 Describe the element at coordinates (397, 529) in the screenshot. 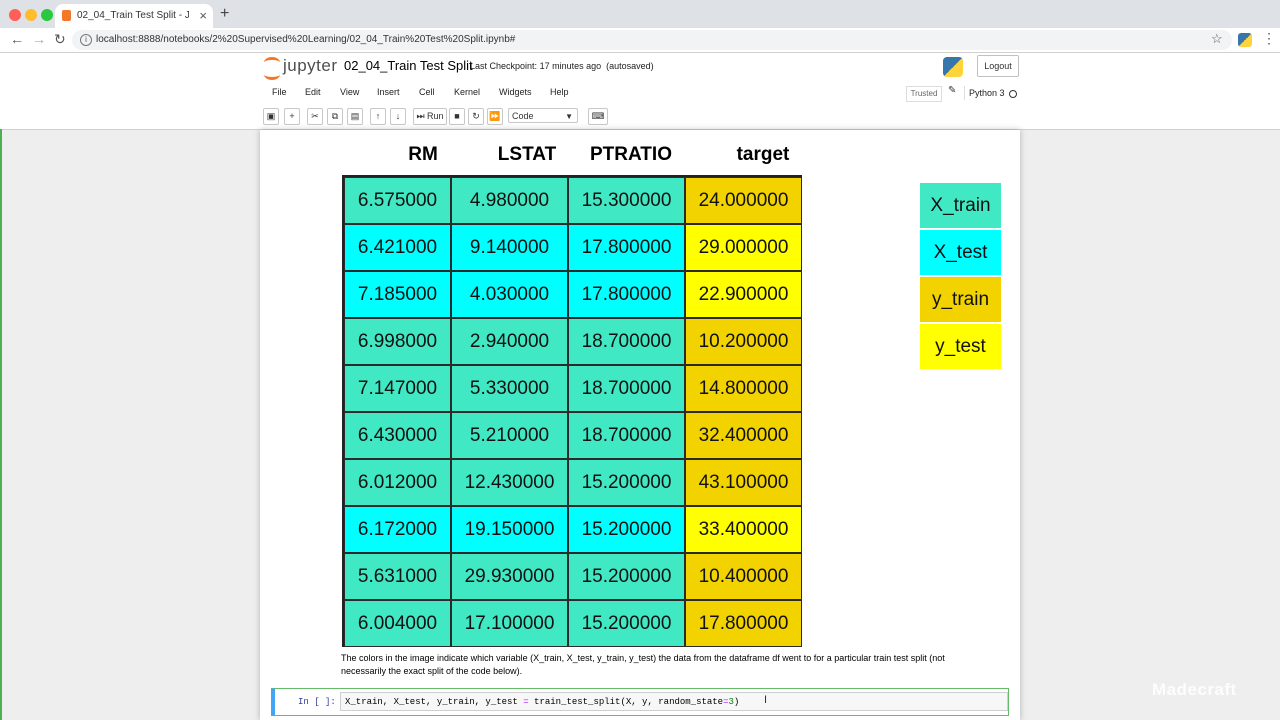

I see `table-cell: 6.172000` at that location.